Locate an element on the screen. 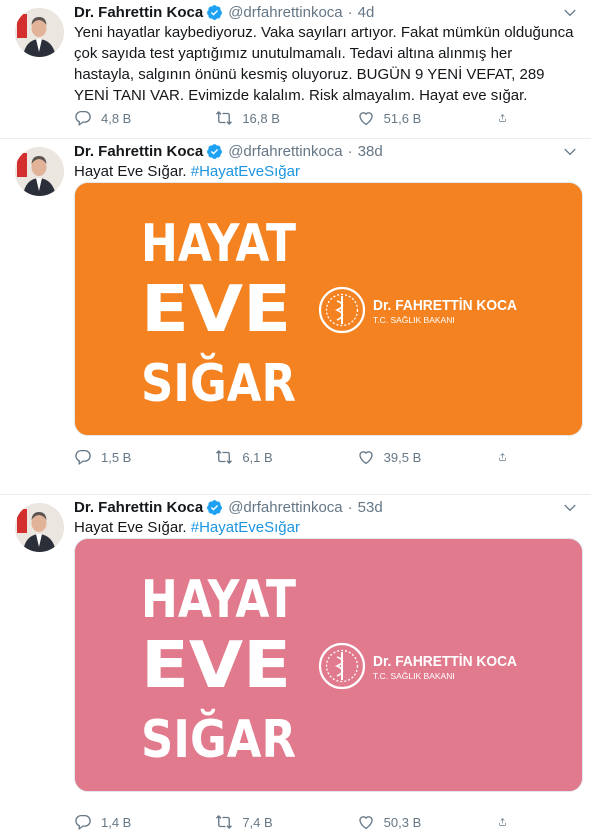 This screenshot has height=834, width=591. retweet-button: 16,8 B is located at coordinates (264, 118).